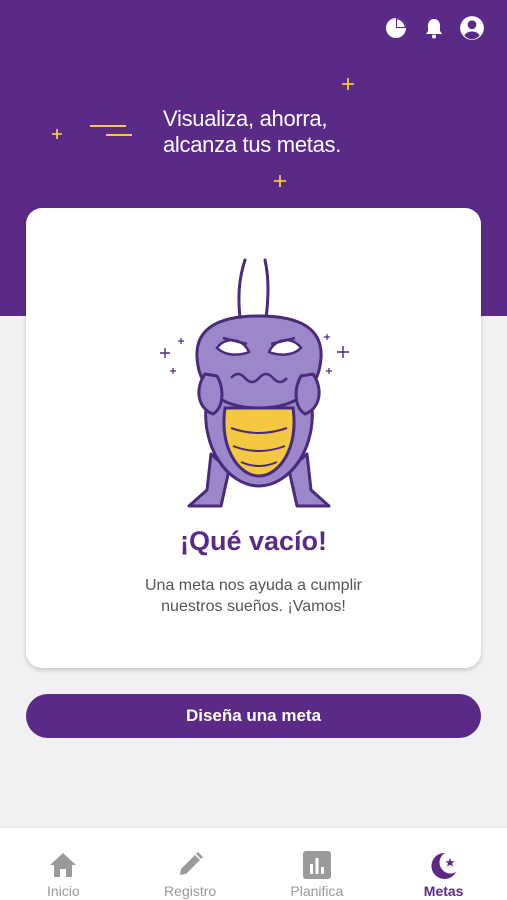  I want to click on design-goal-button: Diseña una meta, so click(253, 716).